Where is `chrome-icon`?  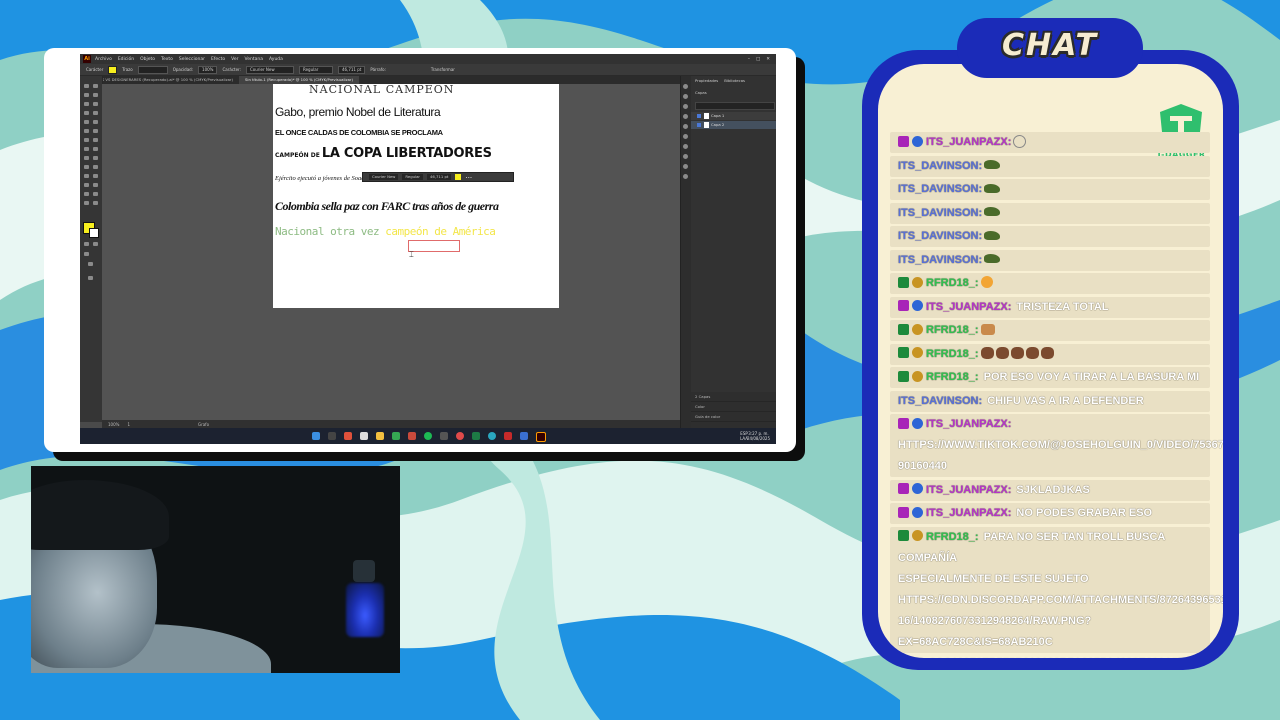
chrome-icon is located at coordinates (396, 436).